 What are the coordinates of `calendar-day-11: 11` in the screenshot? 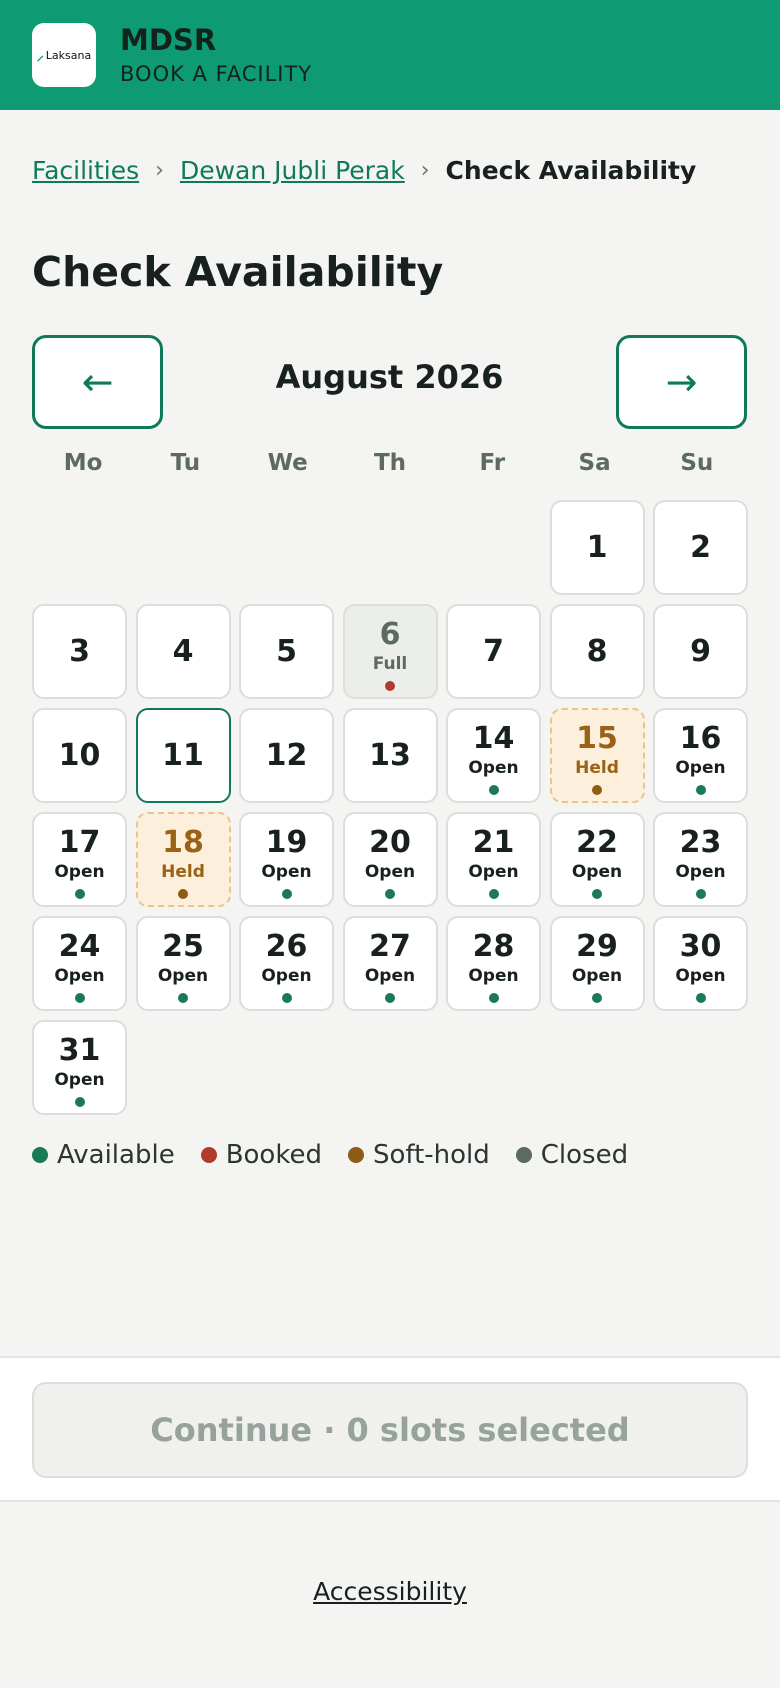 It's located at (183, 755).